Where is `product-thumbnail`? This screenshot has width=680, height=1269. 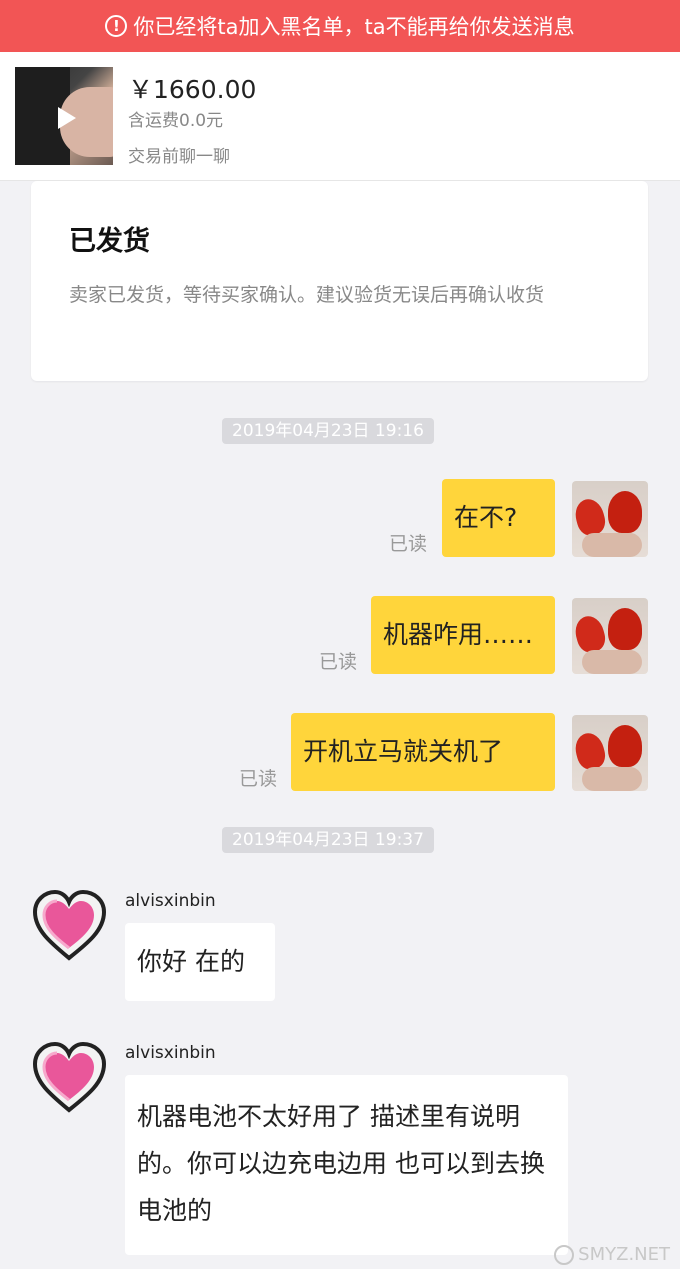 product-thumbnail is located at coordinates (64, 116).